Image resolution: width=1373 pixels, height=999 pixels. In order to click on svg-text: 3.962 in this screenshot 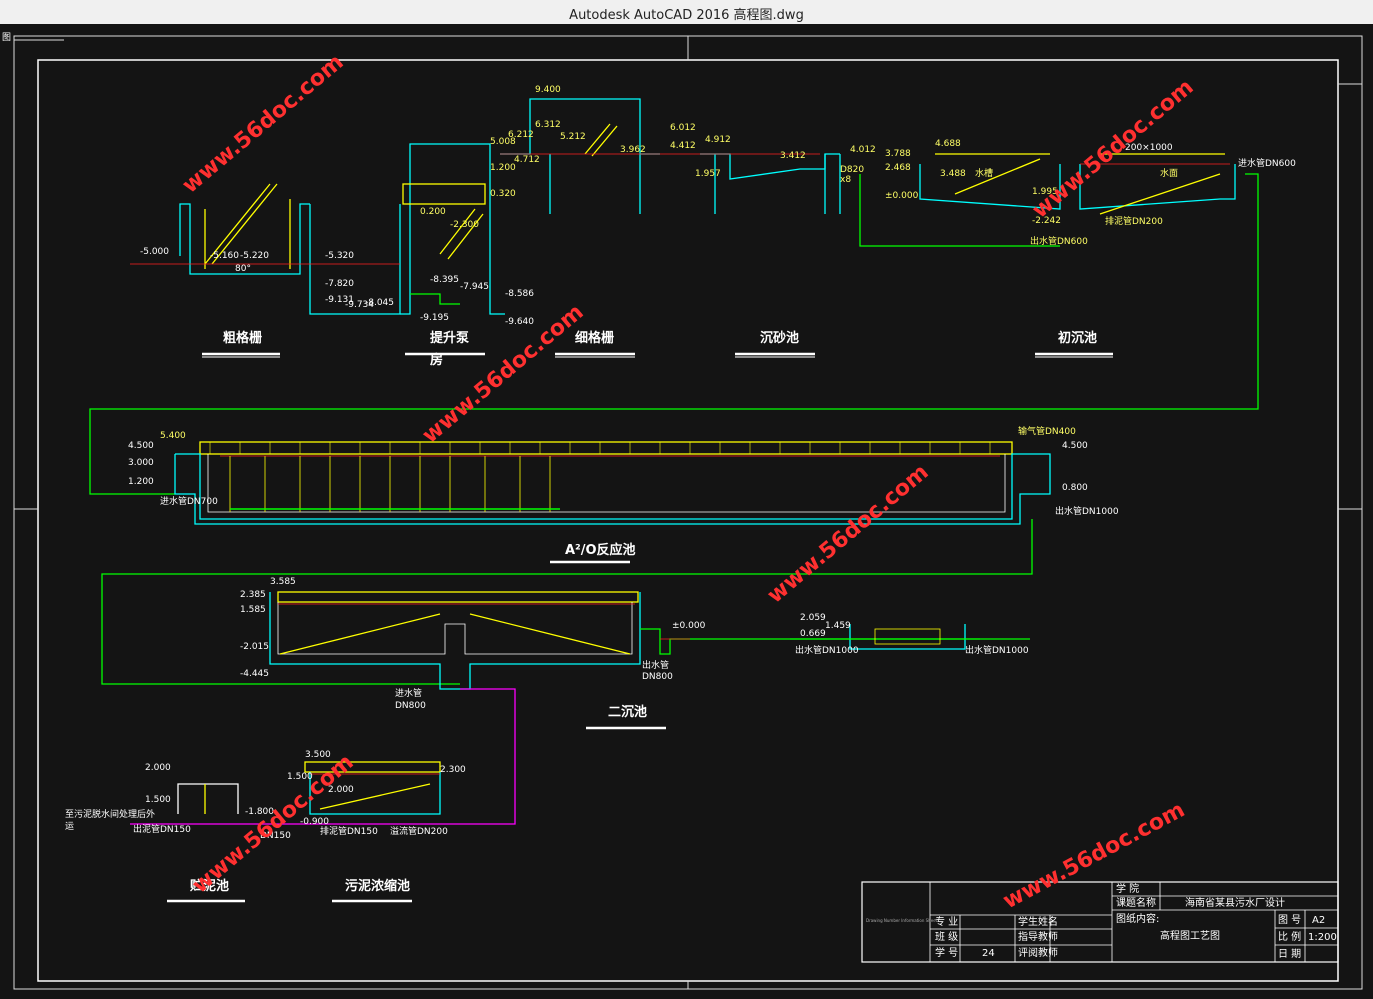, I will do `click(633, 150)`.